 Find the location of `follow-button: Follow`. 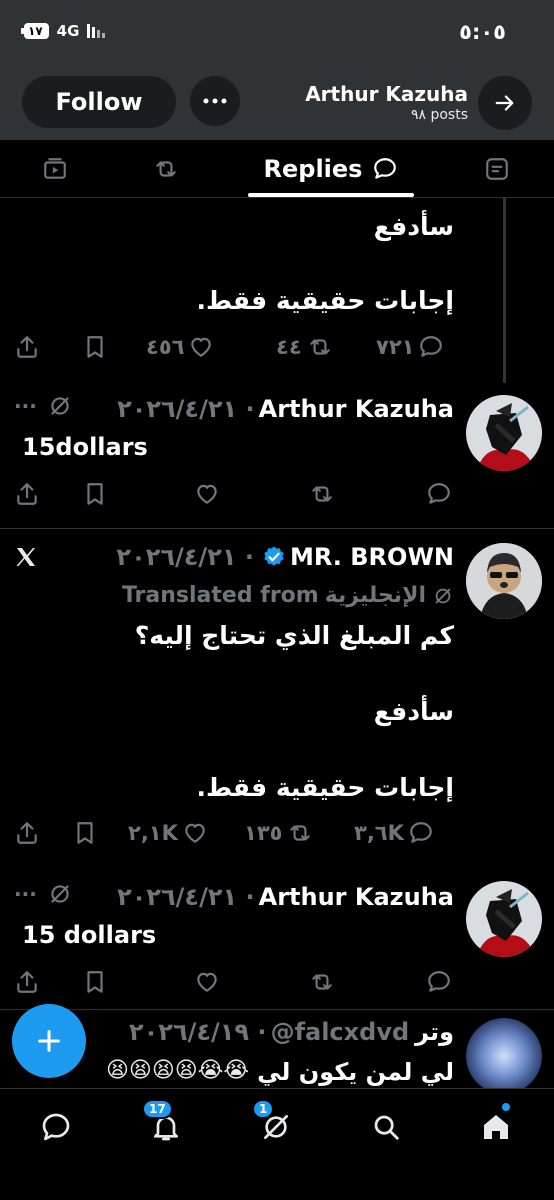

follow-button: Follow is located at coordinates (99, 102).